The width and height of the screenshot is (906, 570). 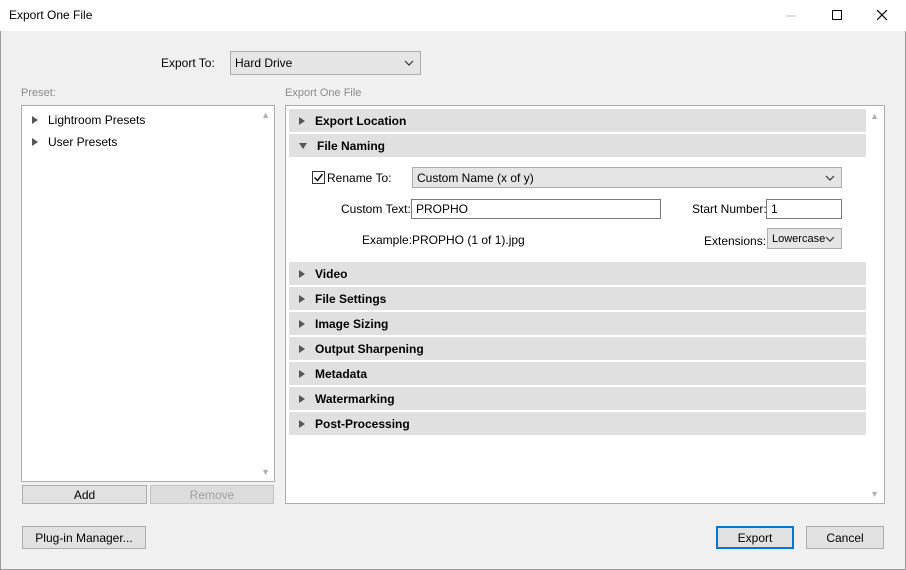 I want to click on example-value: PROPHO (1 of 1).jpg, so click(x=468, y=240).